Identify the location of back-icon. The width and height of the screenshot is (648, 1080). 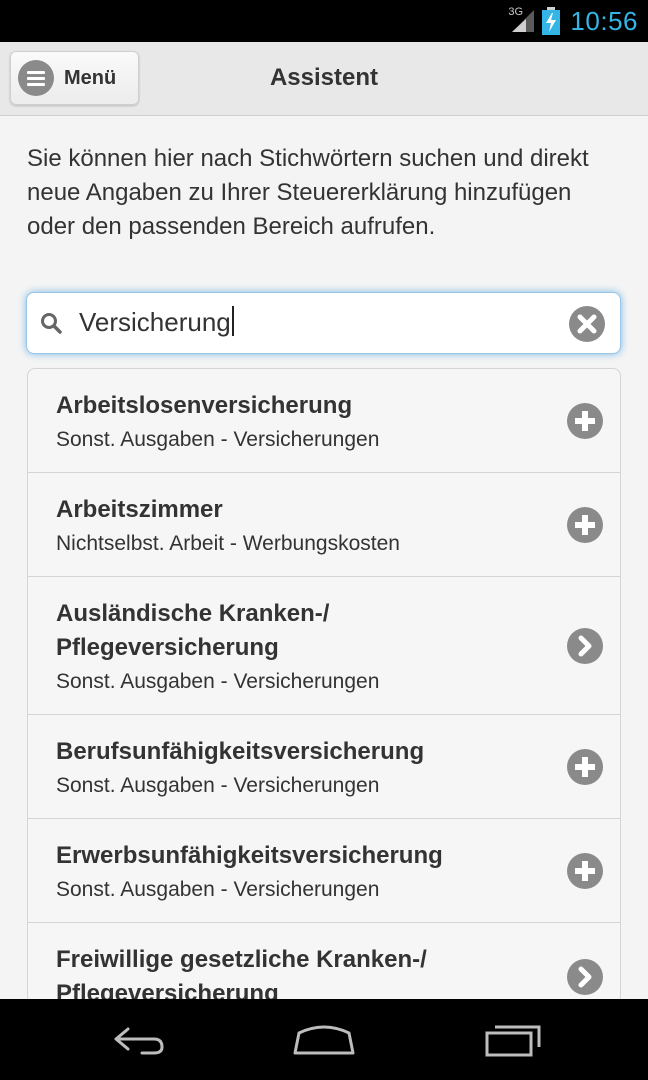
(137, 1039).